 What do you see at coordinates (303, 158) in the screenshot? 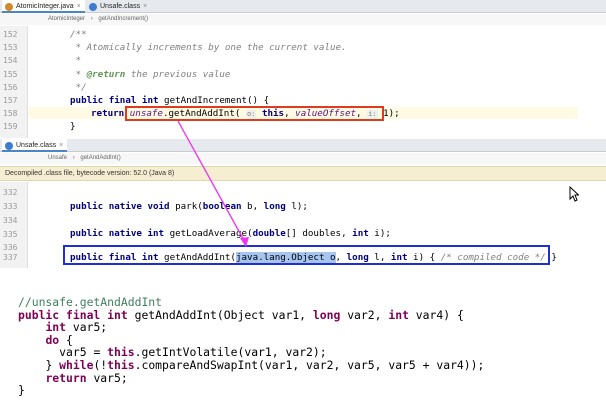
I see `breadcrumb: Unsafe › getAndAddInt()` at bounding box center [303, 158].